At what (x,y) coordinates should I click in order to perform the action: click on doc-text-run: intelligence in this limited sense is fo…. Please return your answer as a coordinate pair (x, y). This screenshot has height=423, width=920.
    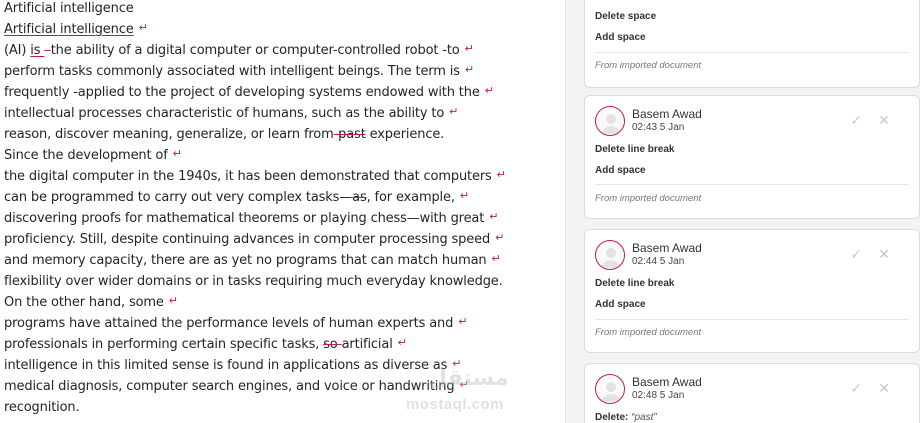
    Looking at the image, I should click on (226, 365).